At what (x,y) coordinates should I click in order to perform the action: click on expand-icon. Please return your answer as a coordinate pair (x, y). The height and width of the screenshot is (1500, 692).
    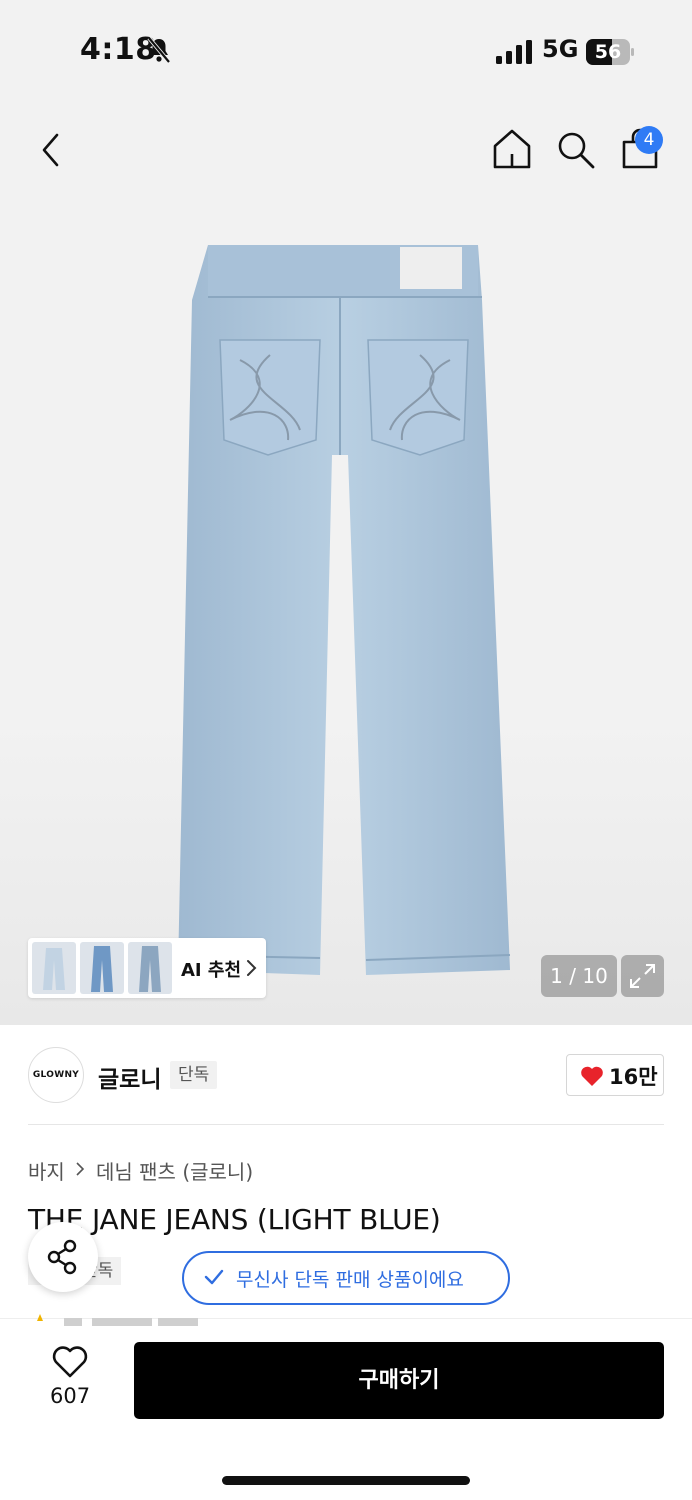
    Looking at the image, I should click on (642, 976).